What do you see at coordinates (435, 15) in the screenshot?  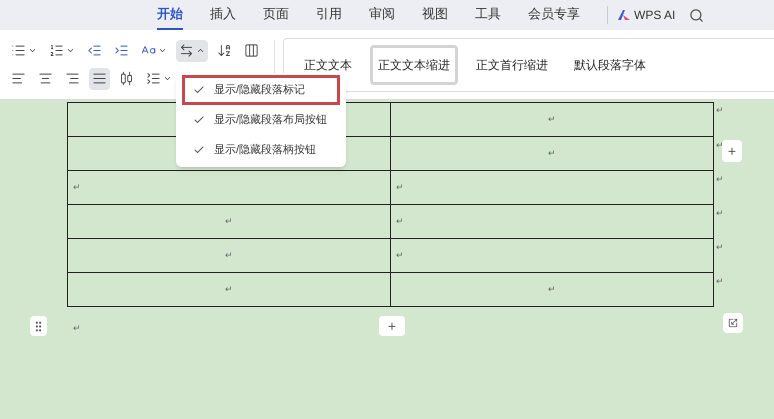 I see `ribbon-tab: 视图` at bounding box center [435, 15].